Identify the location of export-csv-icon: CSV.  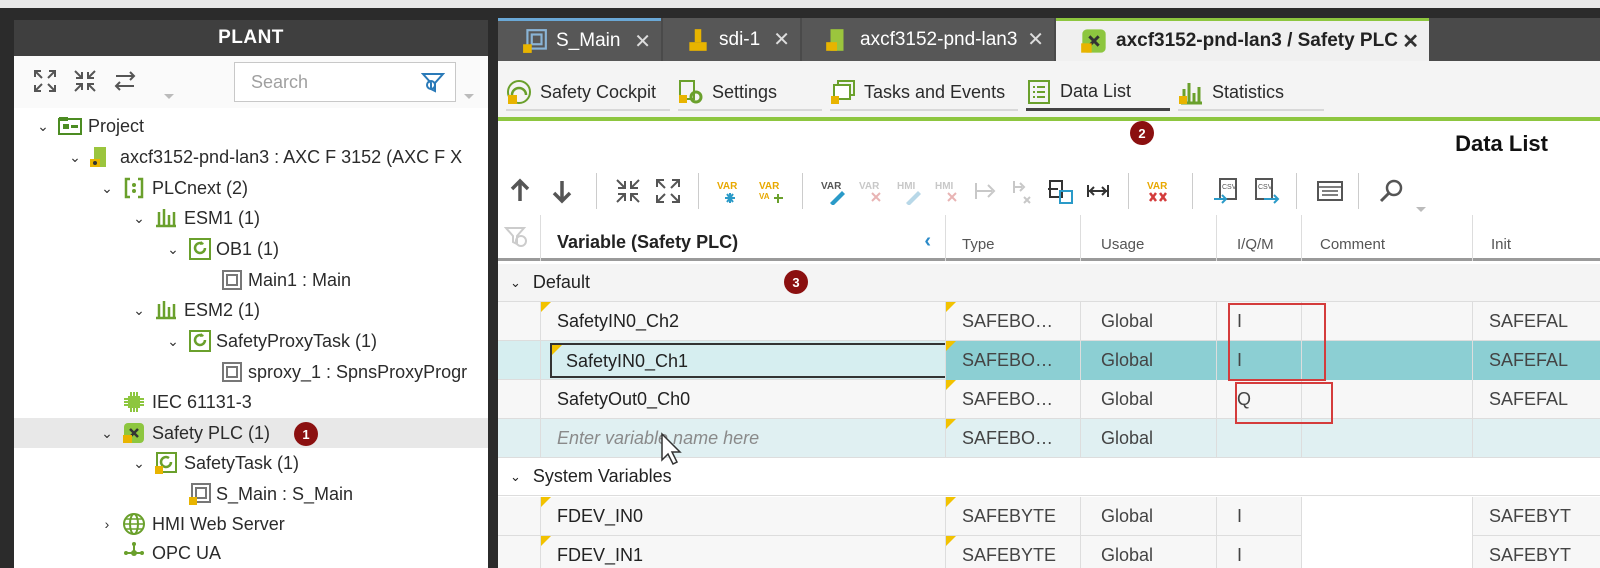
(1266, 191).